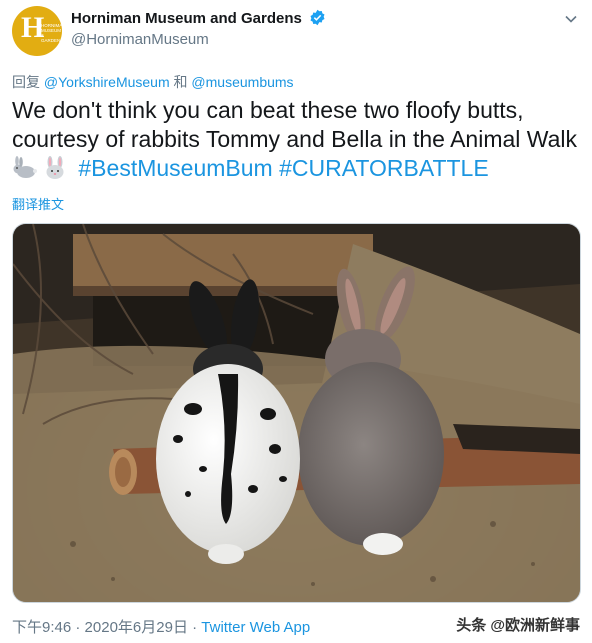 This screenshot has width=592, height=643. What do you see at coordinates (41, 627) in the screenshot?
I see `tweet-time: 下午9:46` at bounding box center [41, 627].